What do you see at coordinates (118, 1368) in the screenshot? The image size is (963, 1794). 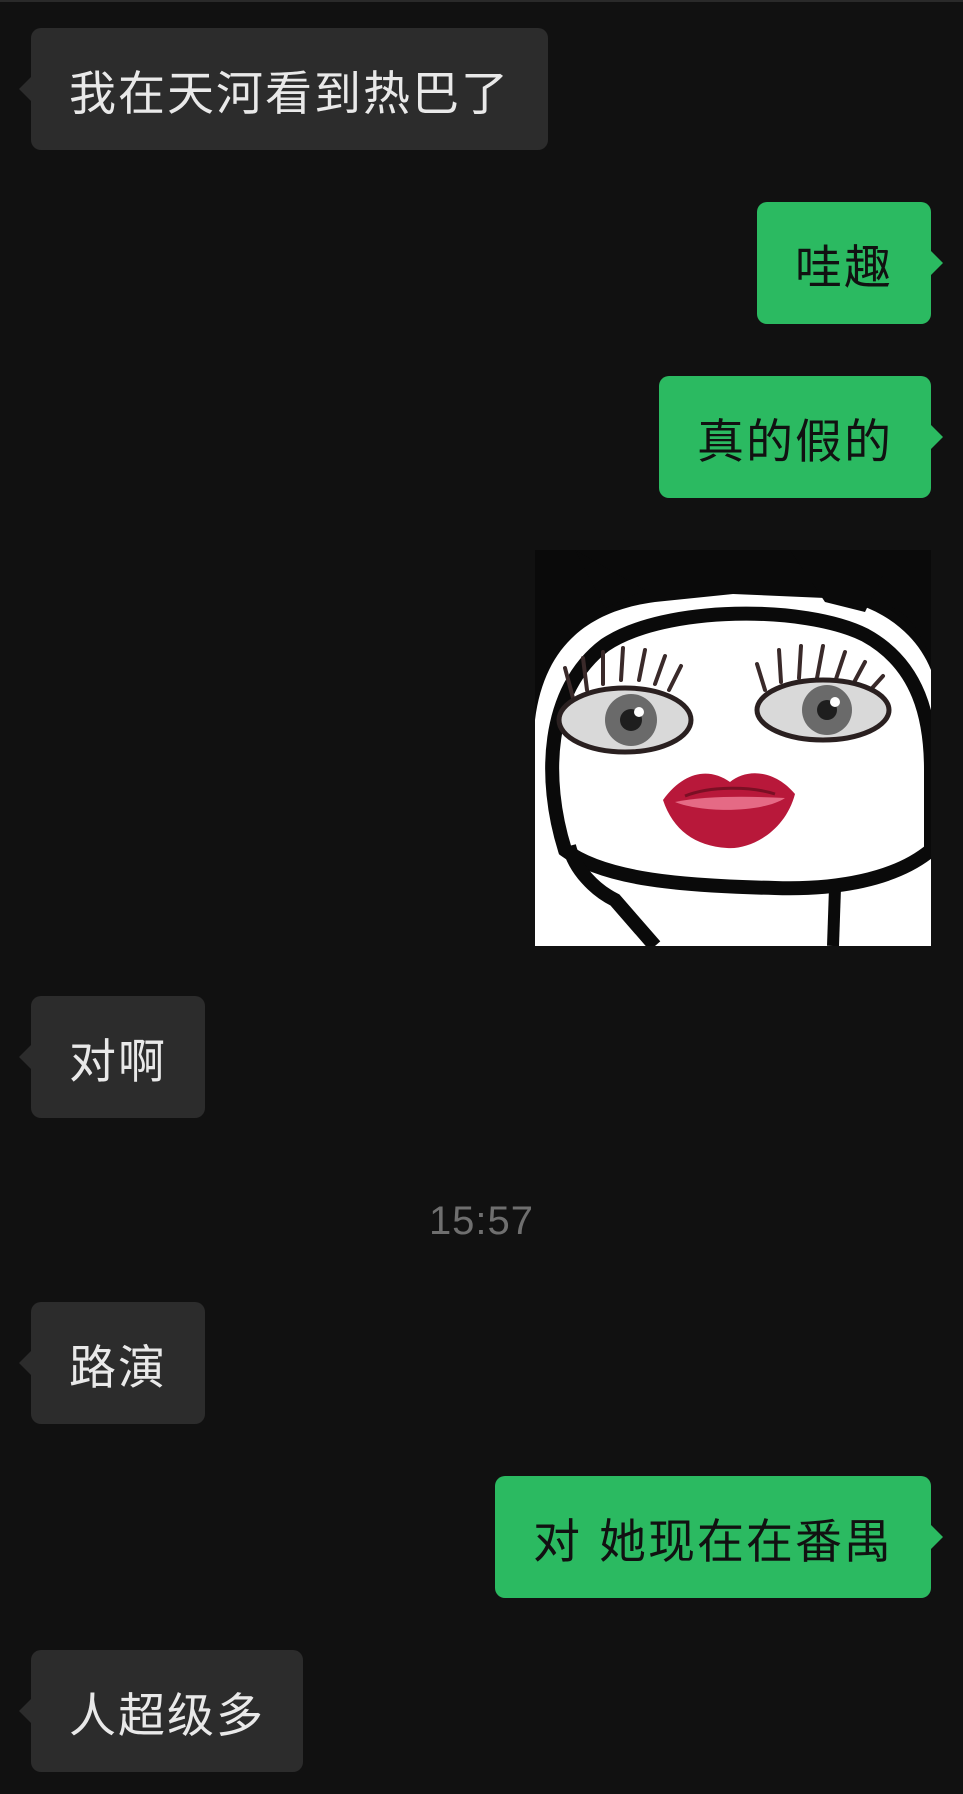 I see `message-text: 路演` at bounding box center [118, 1368].